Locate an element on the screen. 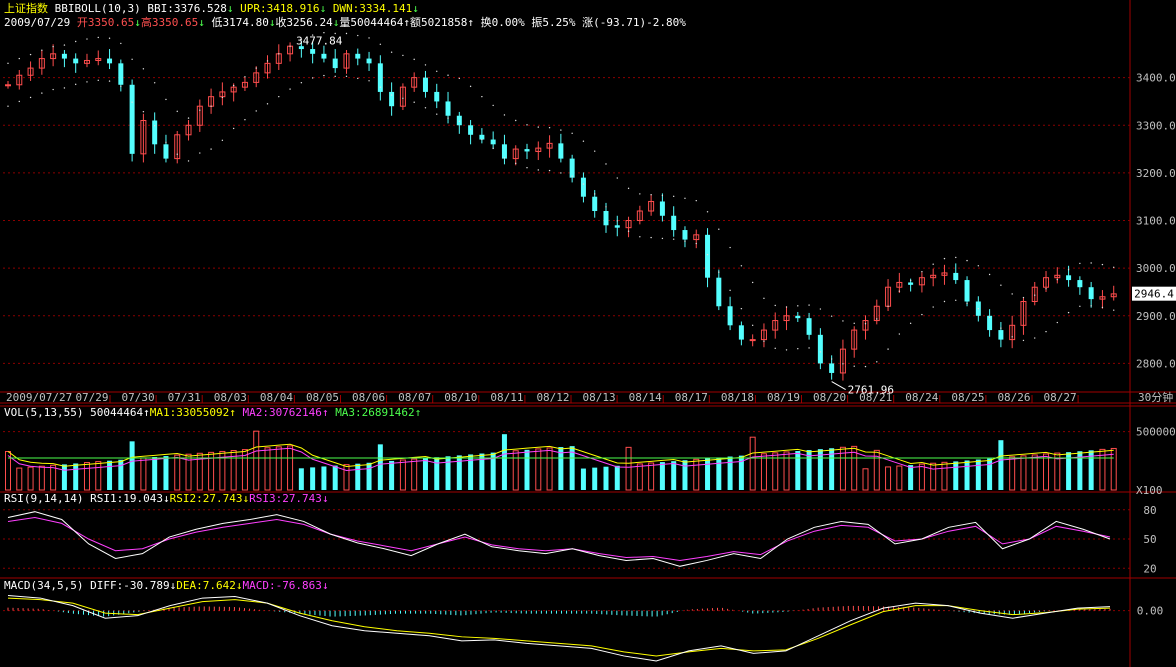  price-tick-label: 3400.00 is located at coordinates (1156, 78).